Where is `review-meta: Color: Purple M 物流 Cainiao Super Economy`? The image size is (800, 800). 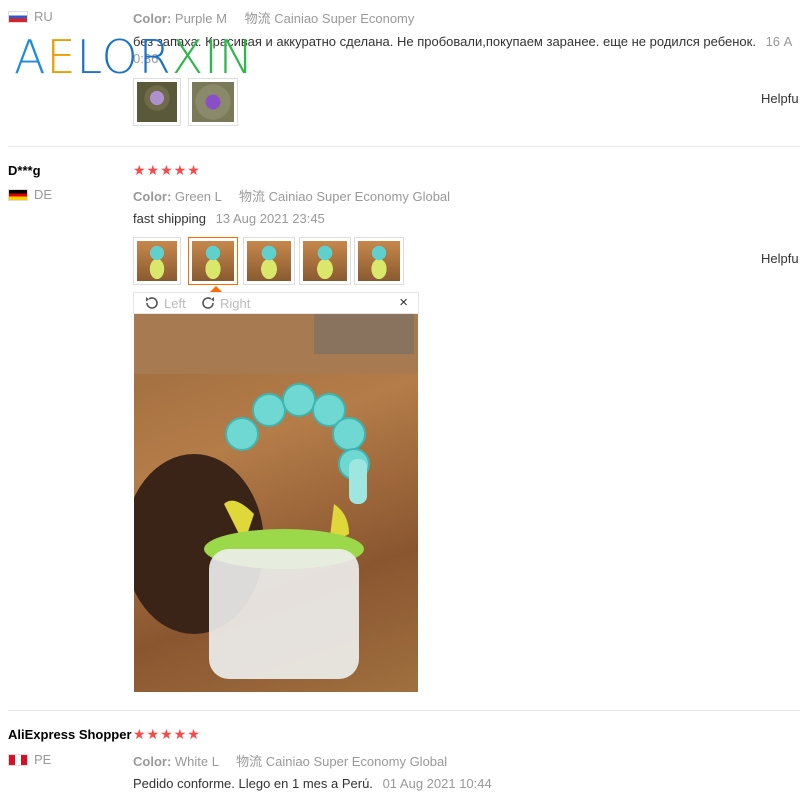
review-meta: Color: Purple M 物流 Cainiao Super Economy is located at coordinates (273, 17).